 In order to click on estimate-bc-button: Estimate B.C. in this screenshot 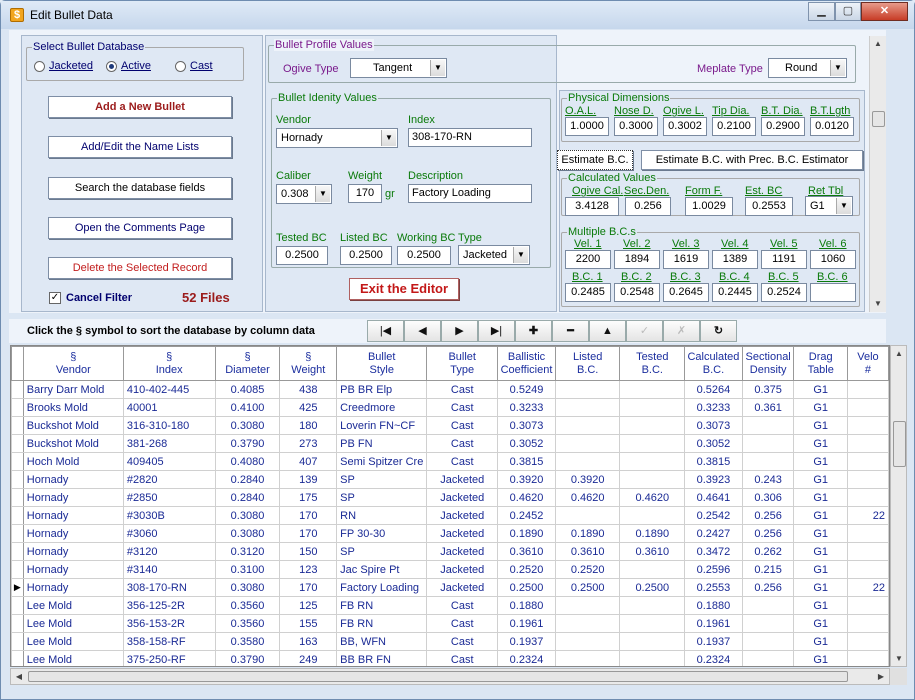, I will do `click(595, 160)`.